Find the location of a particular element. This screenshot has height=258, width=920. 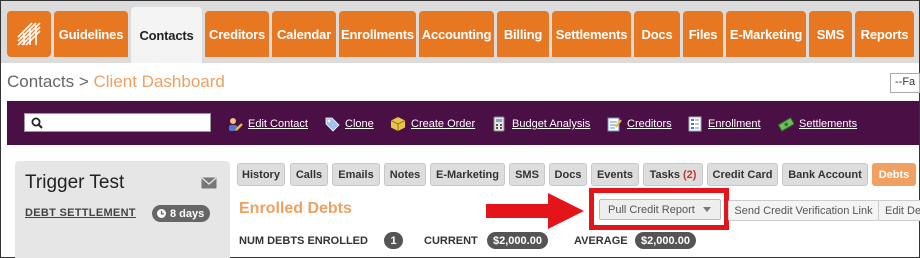

notepad-icon is located at coordinates (614, 124).